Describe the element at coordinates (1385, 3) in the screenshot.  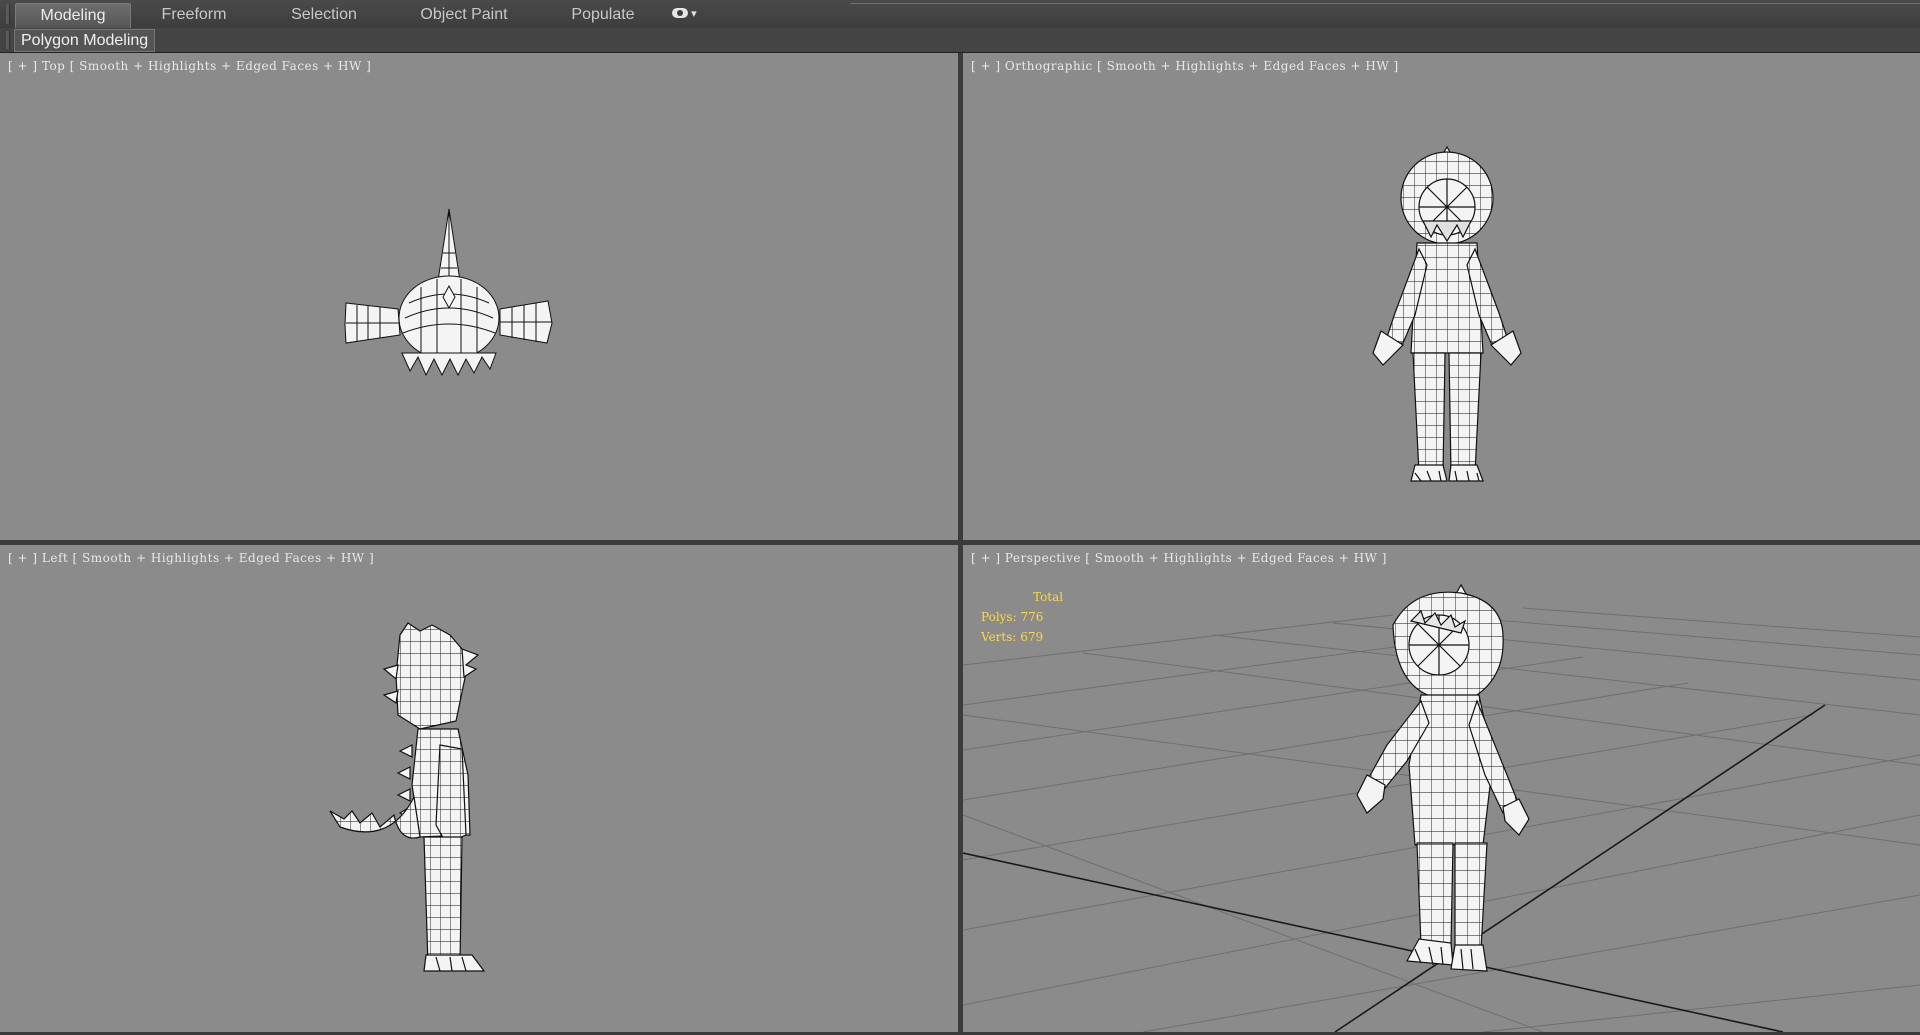
I see `ribbon-divider` at that location.